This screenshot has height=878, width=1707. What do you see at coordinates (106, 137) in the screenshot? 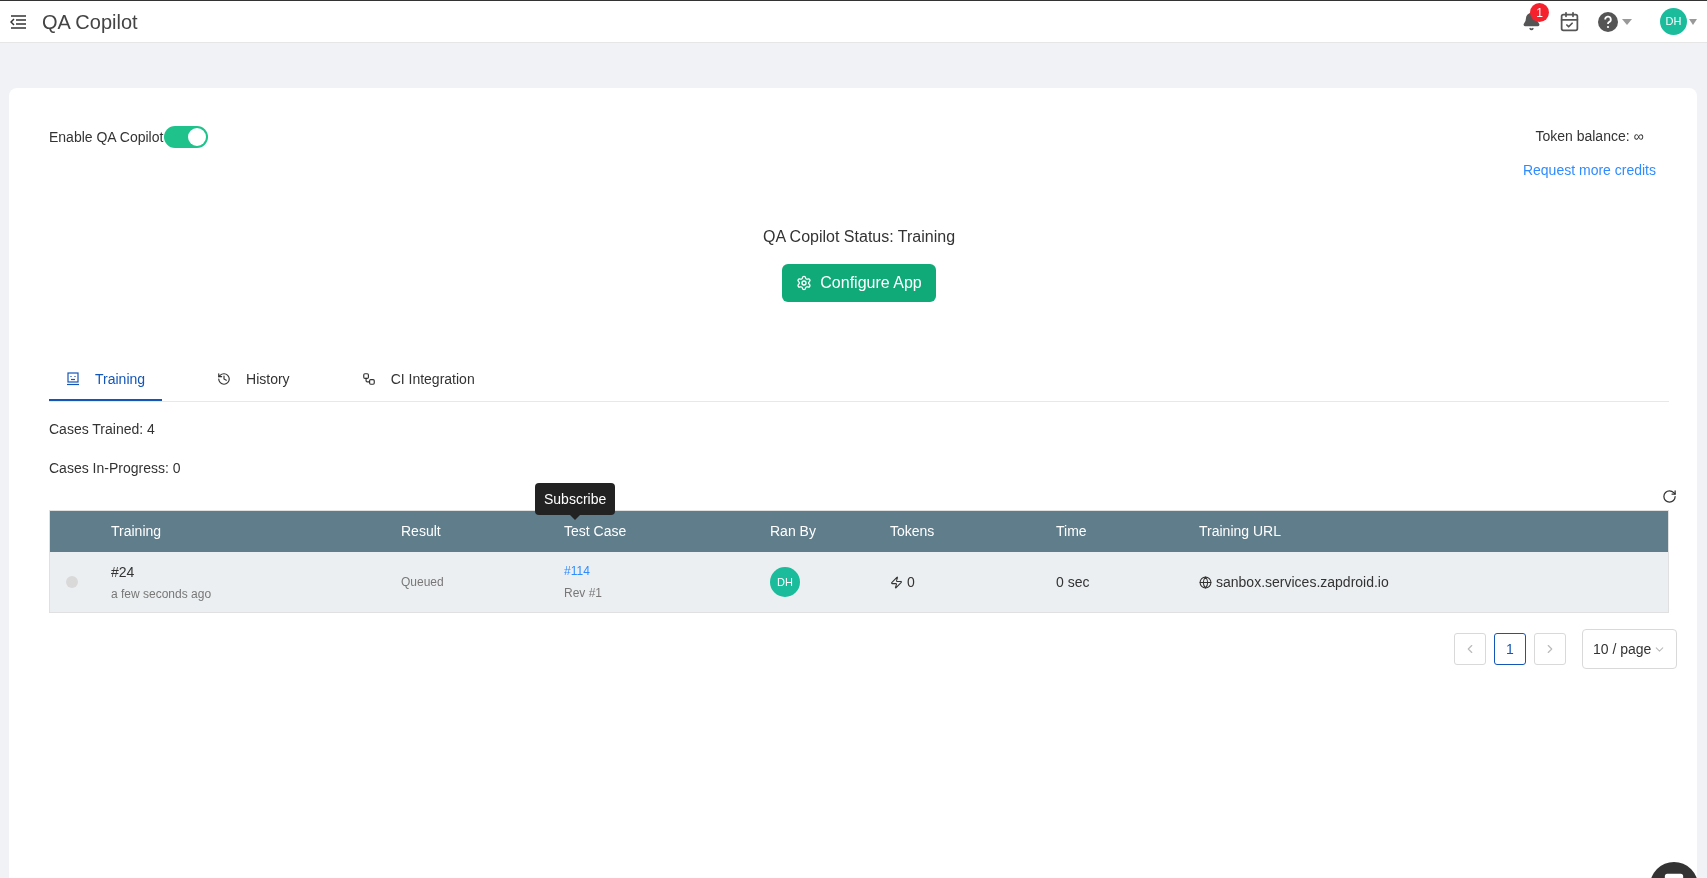
I see `toggle-label: Enable QA Copilot` at bounding box center [106, 137].